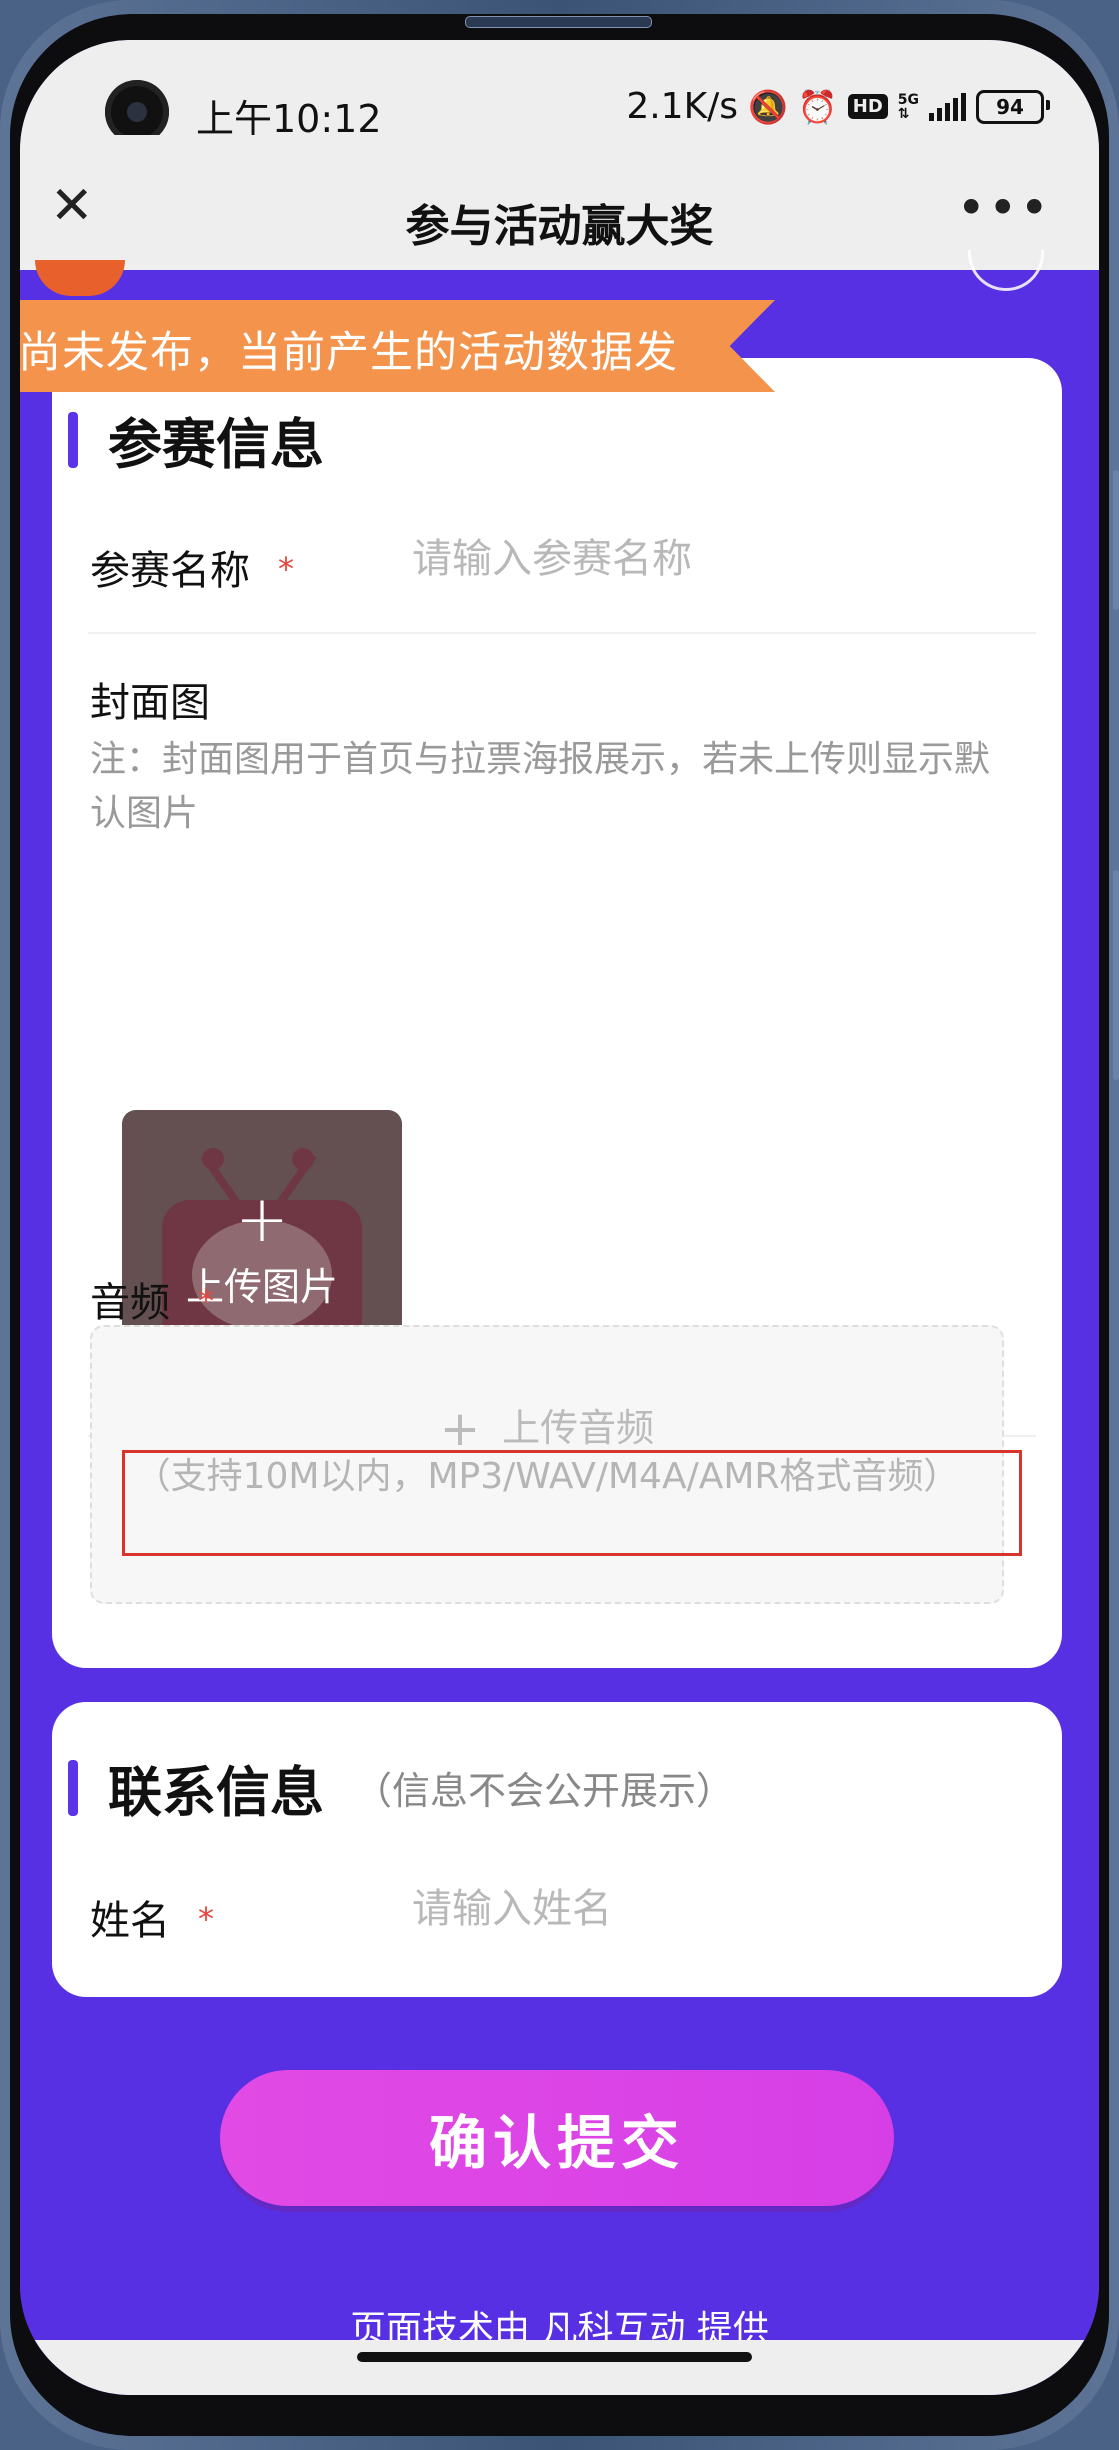 This screenshot has height=2450, width=1119. What do you see at coordinates (557, 2138) in the screenshot?
I see `submit-button: 确认提交` at bounding box center [557, 2138].